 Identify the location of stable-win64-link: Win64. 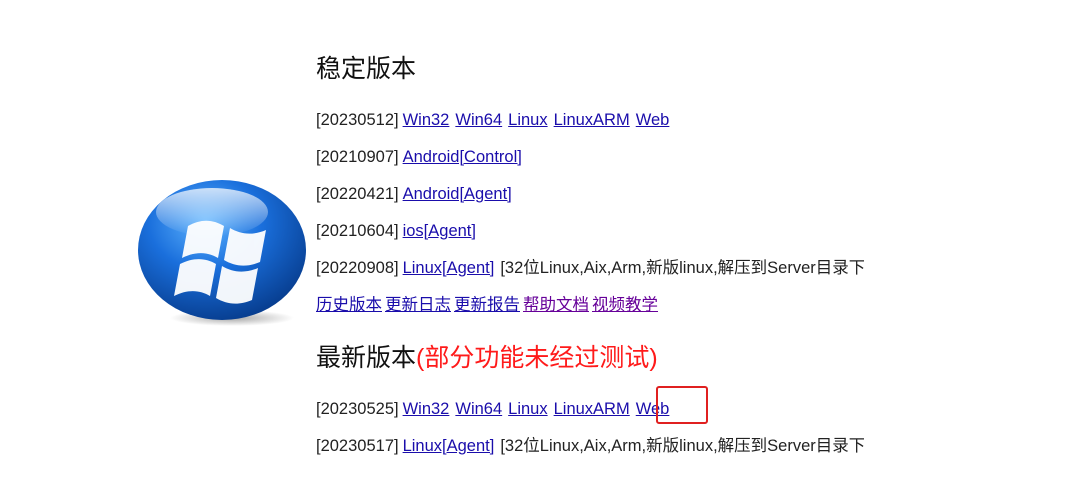
(478, 120).